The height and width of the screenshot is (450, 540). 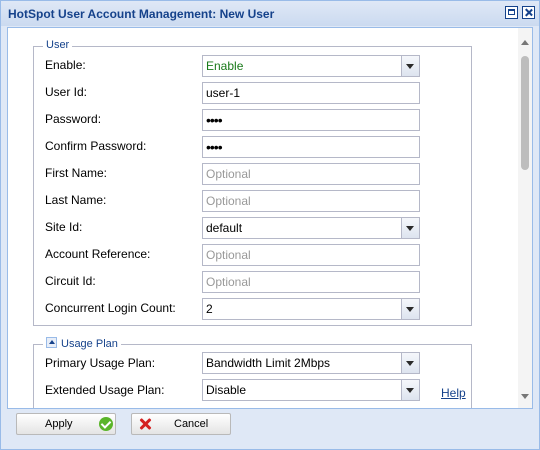 I want to click on vertical-scrollbar, so click(x=525, y=218).